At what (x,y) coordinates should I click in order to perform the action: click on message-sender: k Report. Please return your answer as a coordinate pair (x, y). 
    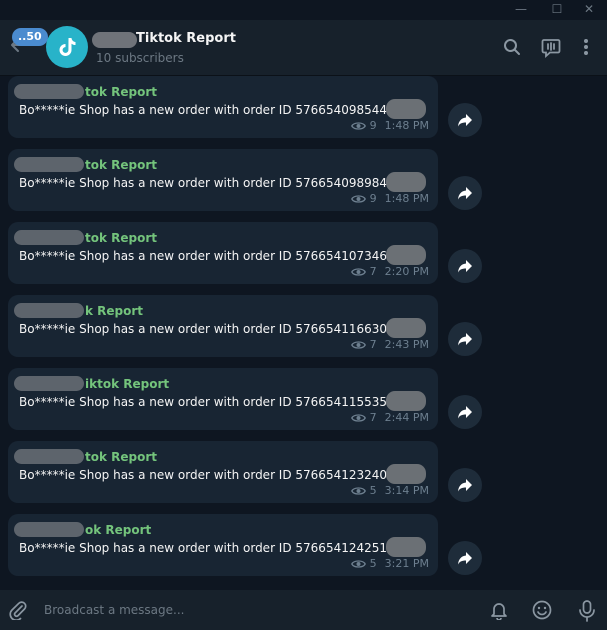
    Looking at the image, I should click on (114, 311).